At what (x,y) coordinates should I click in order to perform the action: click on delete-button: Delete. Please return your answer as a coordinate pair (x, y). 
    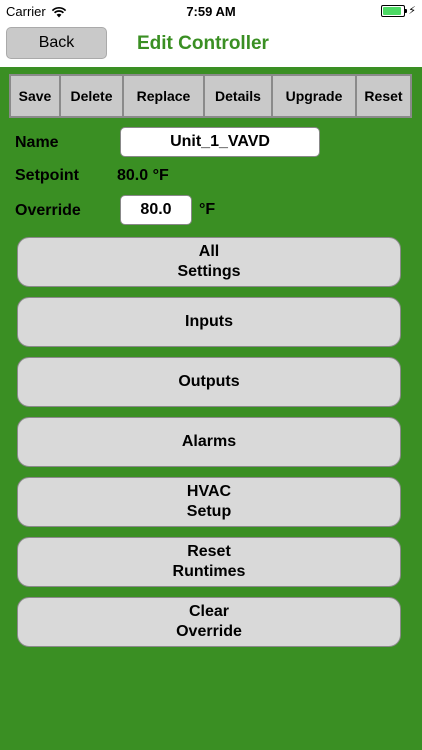
    Looking at the image, I should click on (92, 96).